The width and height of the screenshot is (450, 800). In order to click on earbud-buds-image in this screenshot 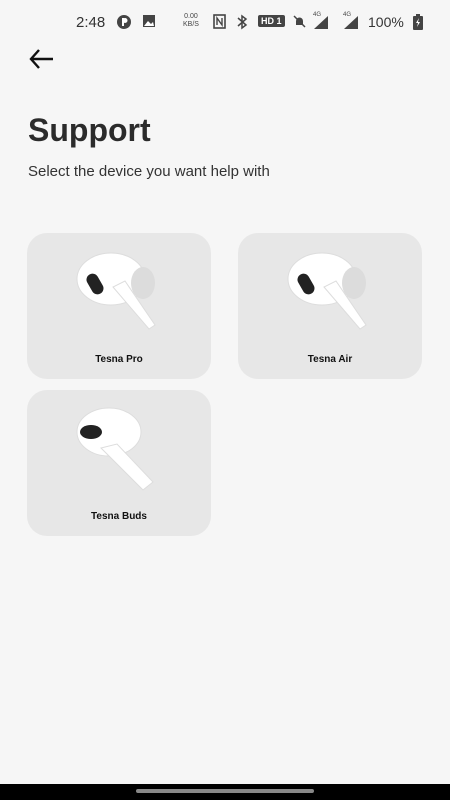, I will do `click(115, 449)`.